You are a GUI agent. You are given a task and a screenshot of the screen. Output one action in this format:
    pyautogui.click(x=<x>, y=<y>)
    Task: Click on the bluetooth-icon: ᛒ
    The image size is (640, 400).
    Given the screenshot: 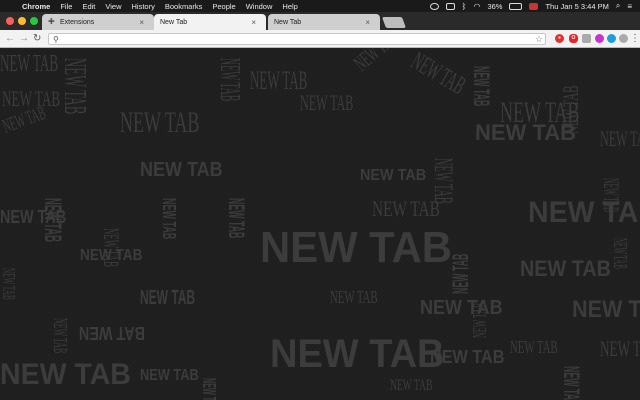 What is the action you would take?
    pyautogui.click(x=464, y=6)
    